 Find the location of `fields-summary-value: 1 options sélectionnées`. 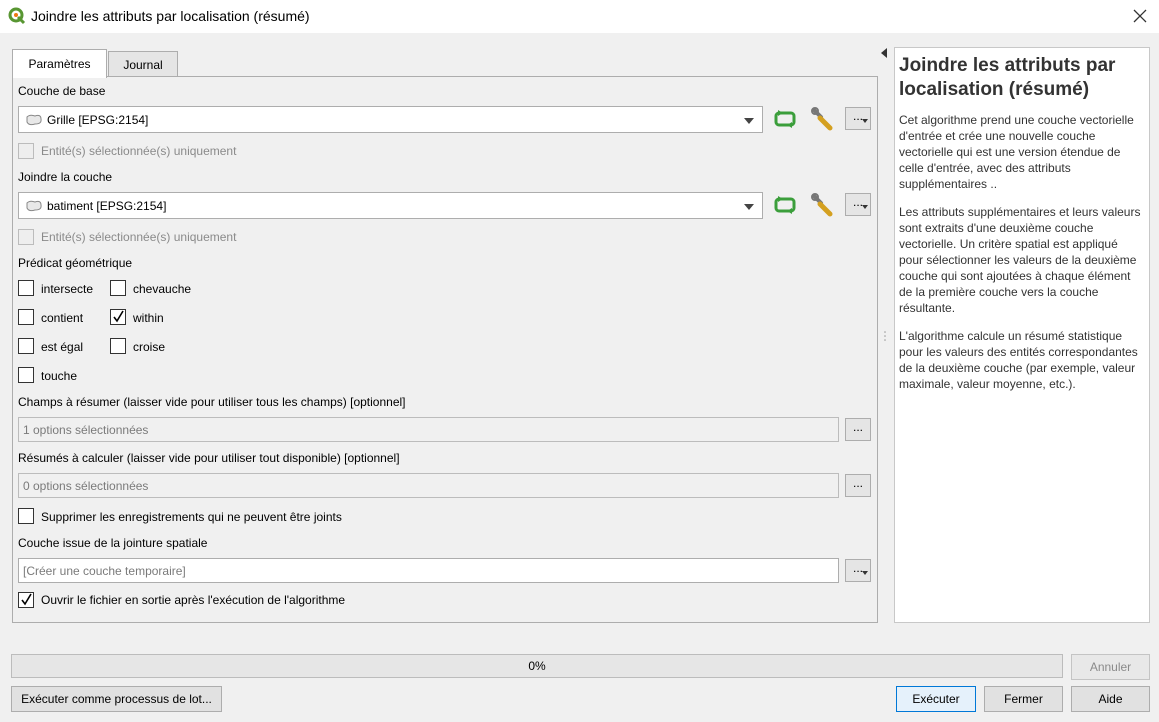

fields-summary-value: 1 options sélectionnées is located at coordinates (86, 430).